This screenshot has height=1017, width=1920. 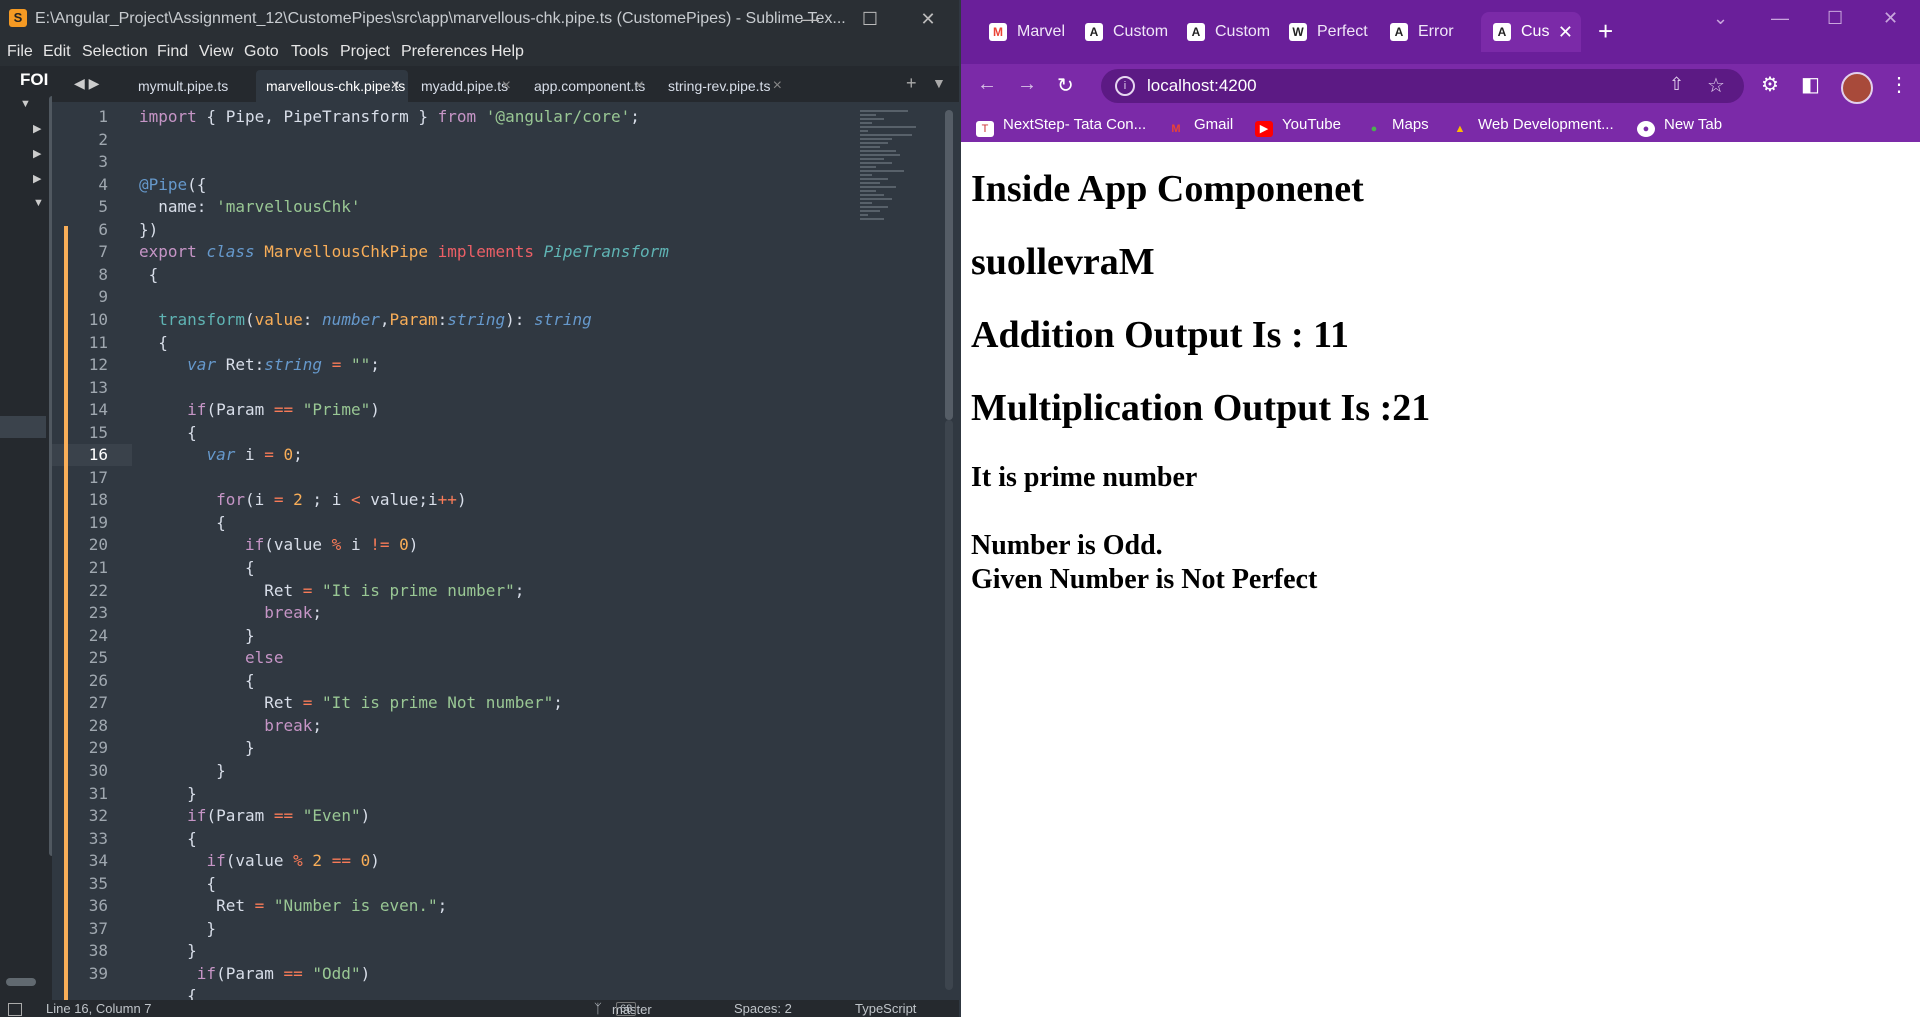 I want to click on tab-nav-arrows-icon: ◀ ▶, so click(x=86, y=83).